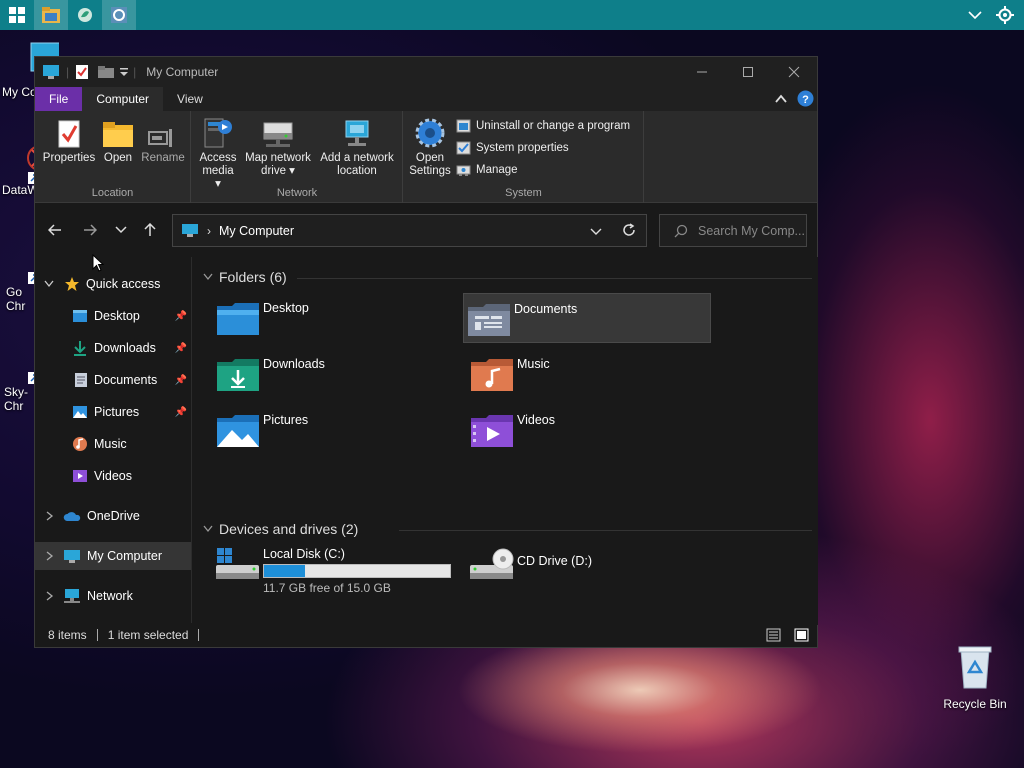 This screenshot has height=768, width=1024. Describe the element at coordinates (256, 231) in the screenshot. I see `breadcrumb: My Computer` at that location.